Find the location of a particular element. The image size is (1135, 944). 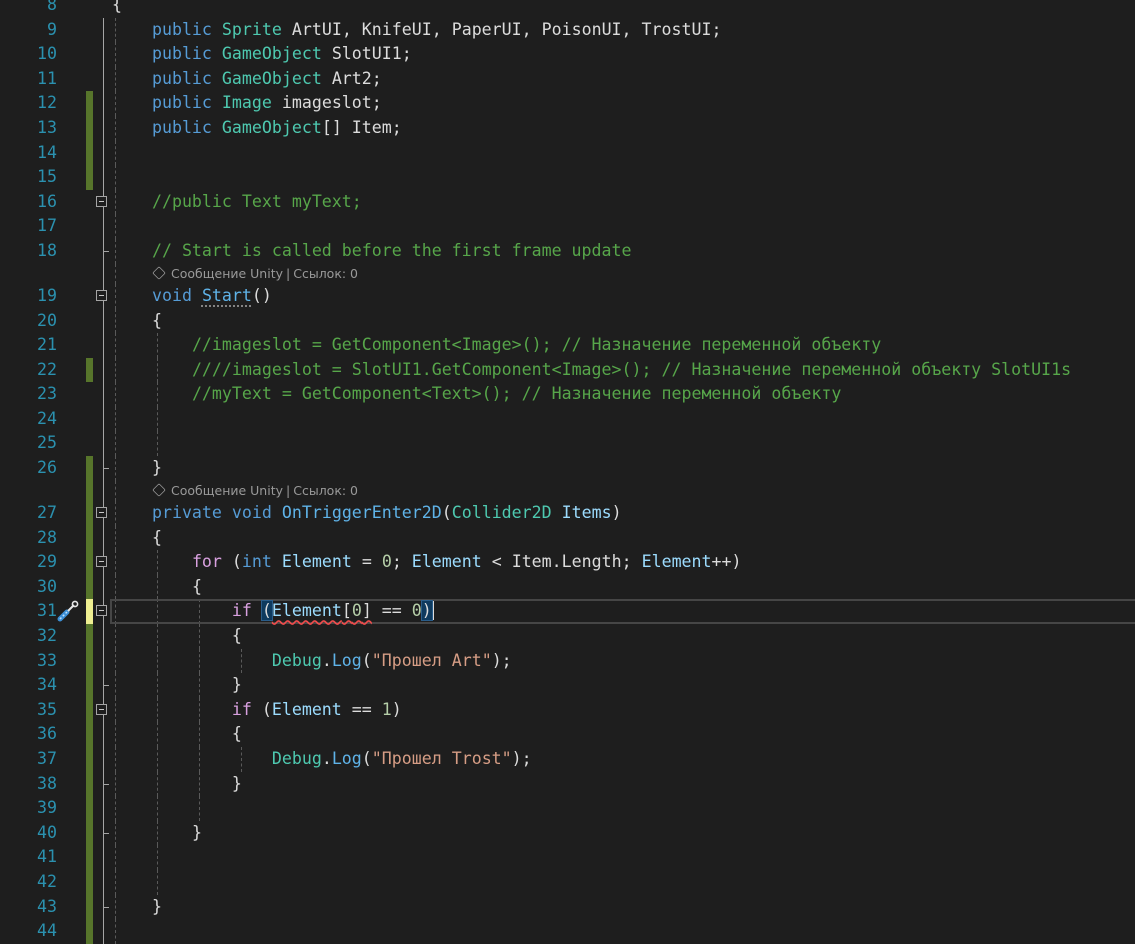

code-line: 38 } is located at coordinates (567, 784).